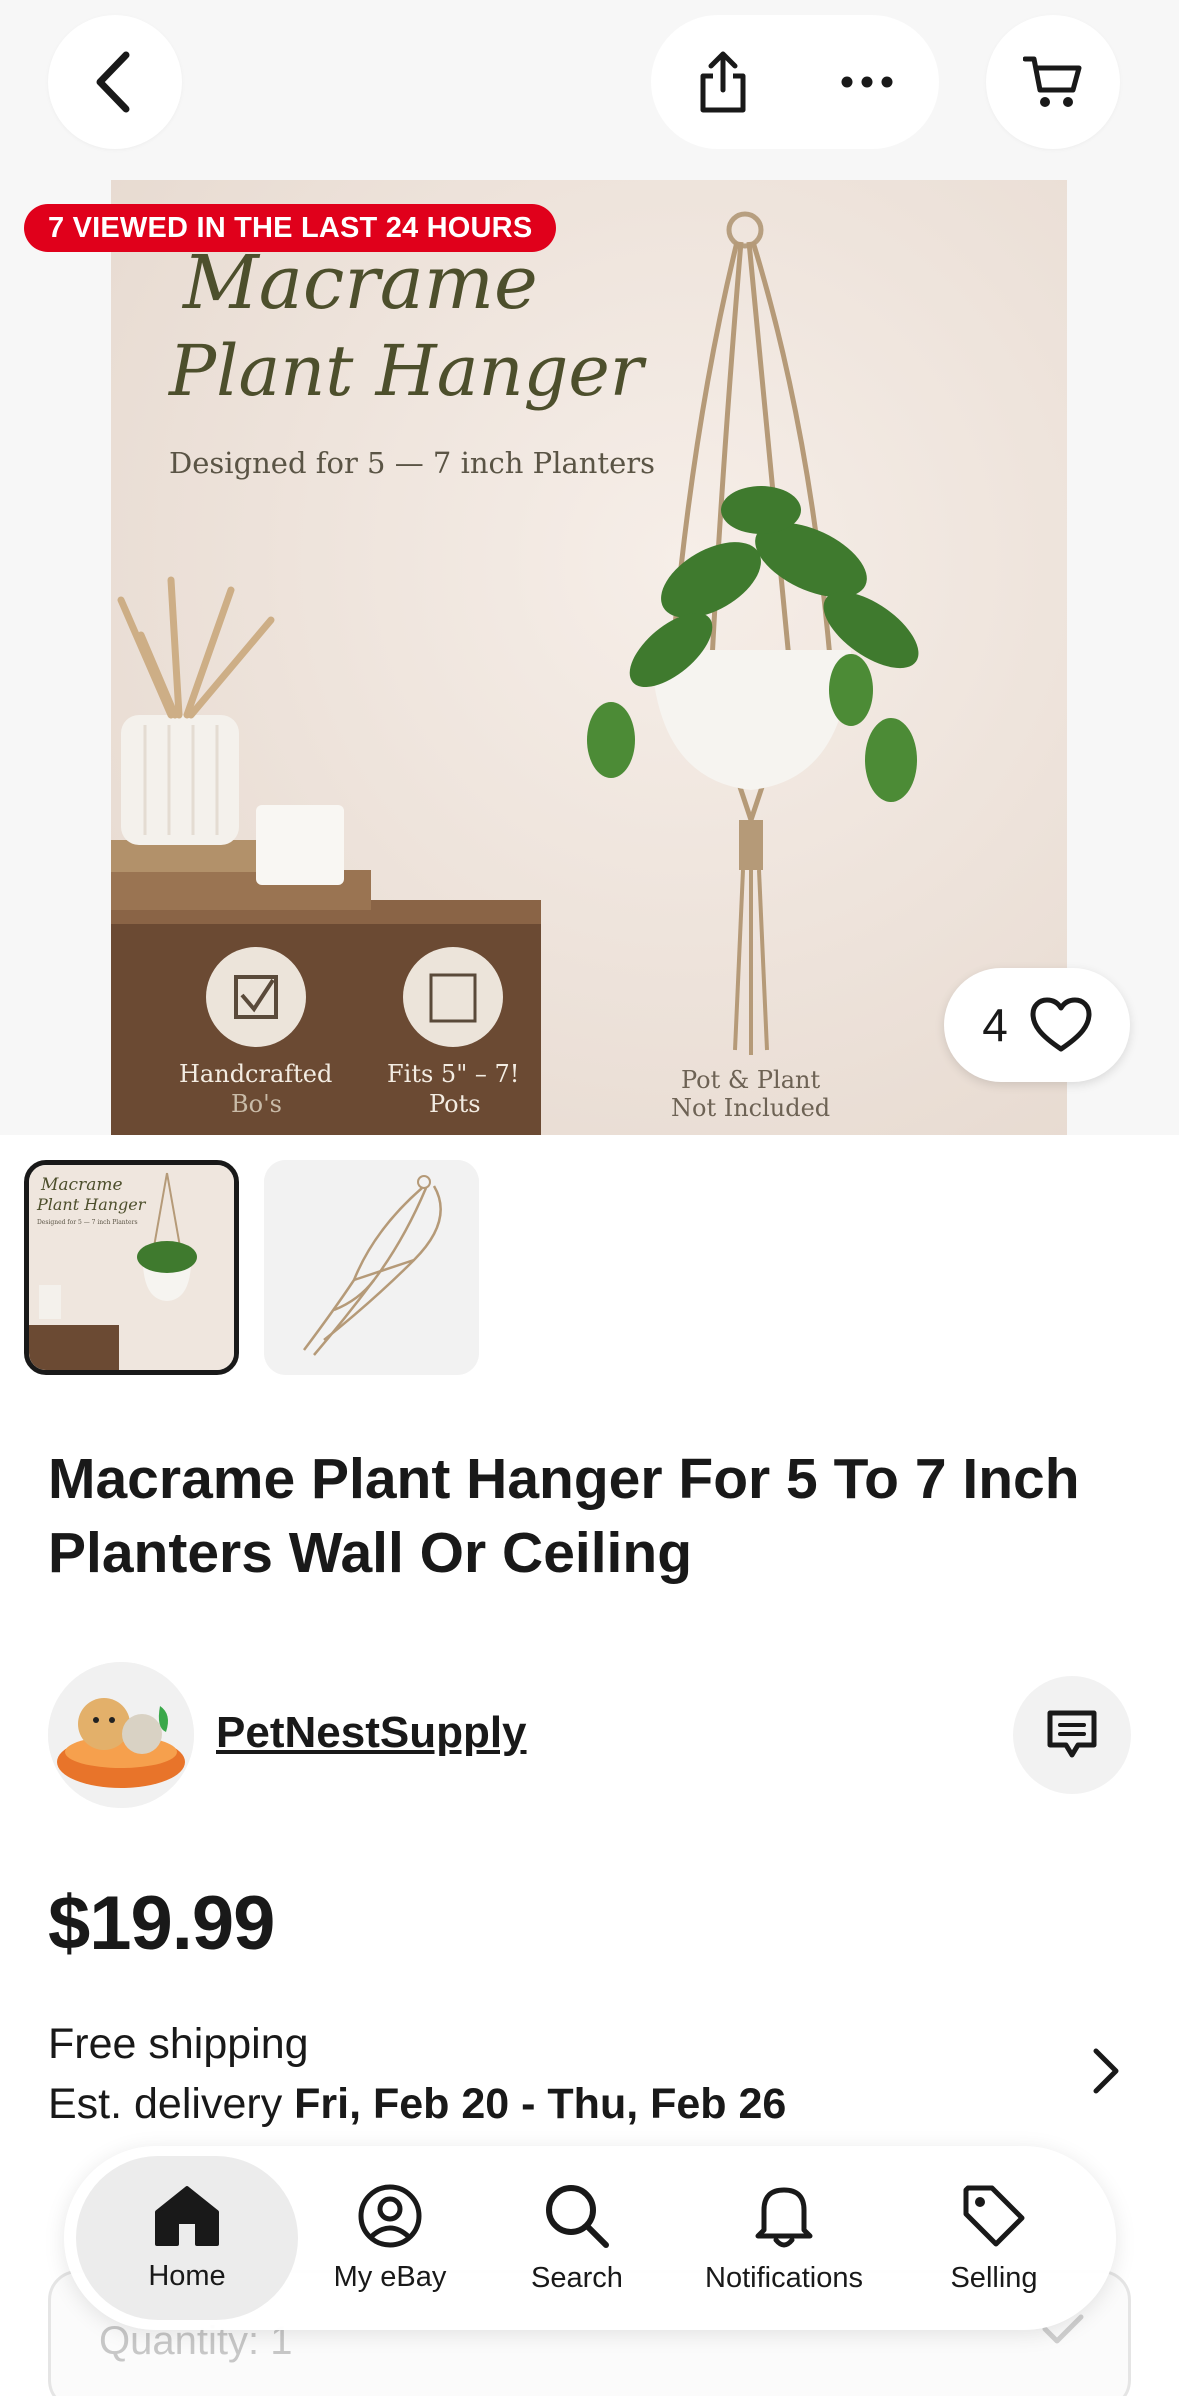 The image size is (1179, 2396). I want to click on nav-search: Search, so click(577, 2238).